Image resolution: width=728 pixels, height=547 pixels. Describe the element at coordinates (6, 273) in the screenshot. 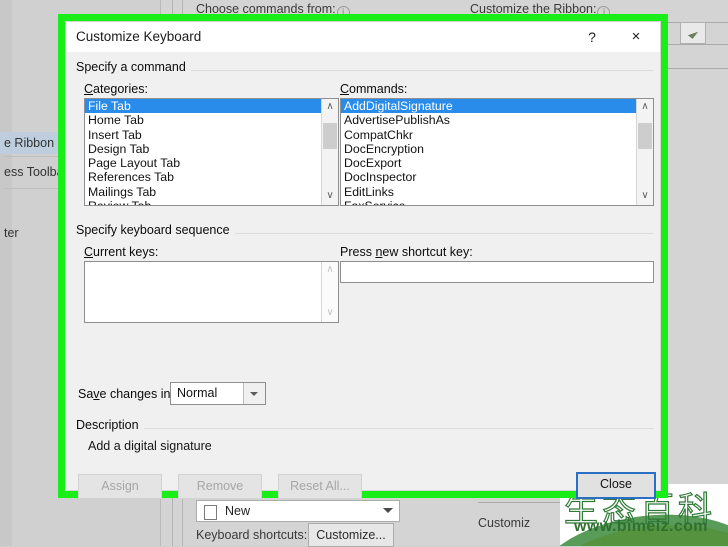

I see `window-left-strip` at that location.